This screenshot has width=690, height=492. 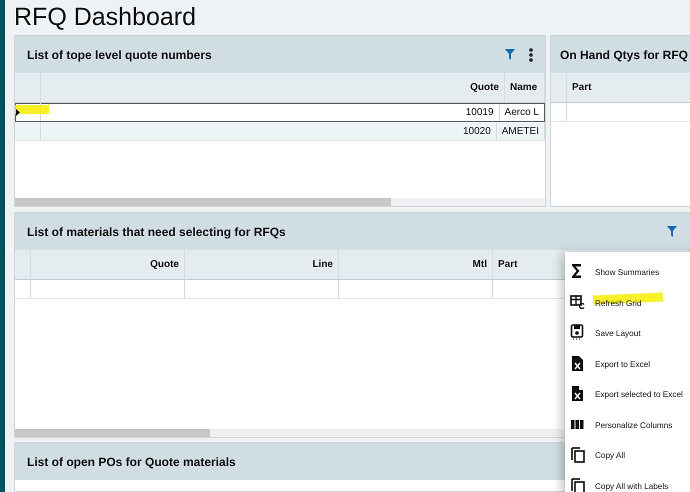 What do you see at coordinates (624, 55) in the screenshot?
I see `panel-title: On Hand Qtys for RFQ` at bounding box center [624, 55].